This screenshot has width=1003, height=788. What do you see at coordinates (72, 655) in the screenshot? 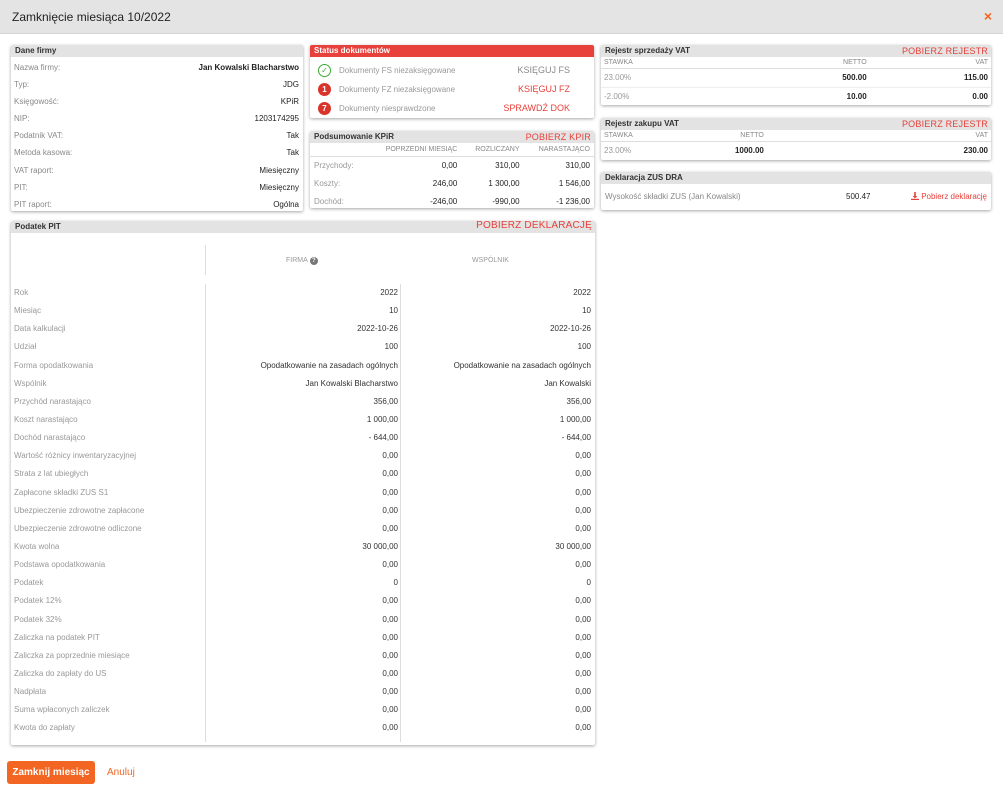
I see `pit-row-label: Zaliczka za poprzednie miesiące` at bounding box center [72, 655].